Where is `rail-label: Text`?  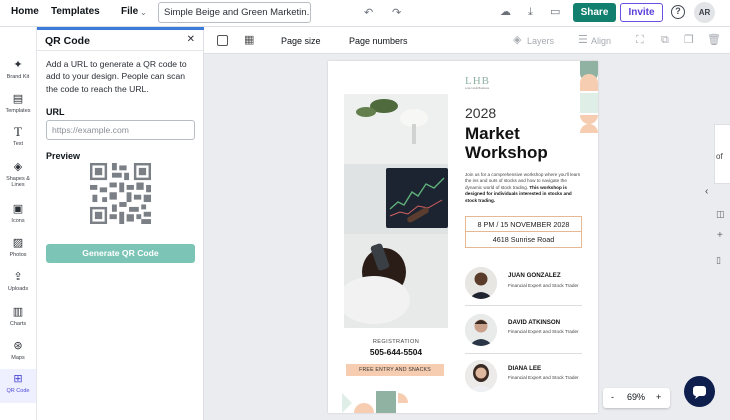
rail-label: Text is located at coordinates (18, 144).